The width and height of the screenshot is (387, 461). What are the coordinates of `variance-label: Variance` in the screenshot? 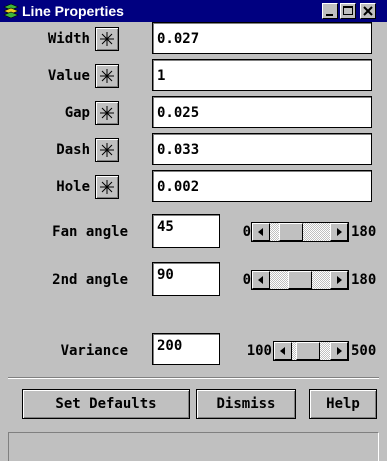 It's located at (94, 351).